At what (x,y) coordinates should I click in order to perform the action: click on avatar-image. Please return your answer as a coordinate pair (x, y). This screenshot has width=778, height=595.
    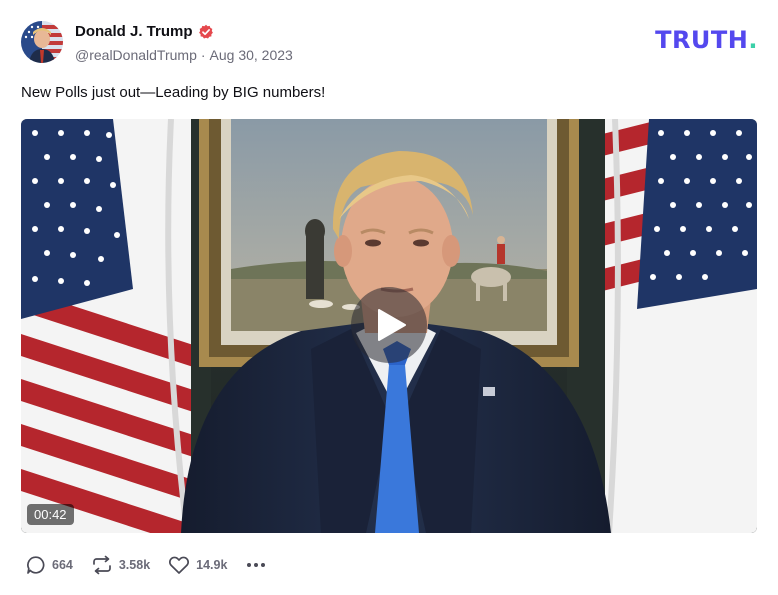
    Looking at the image, I should click on (42, 42).